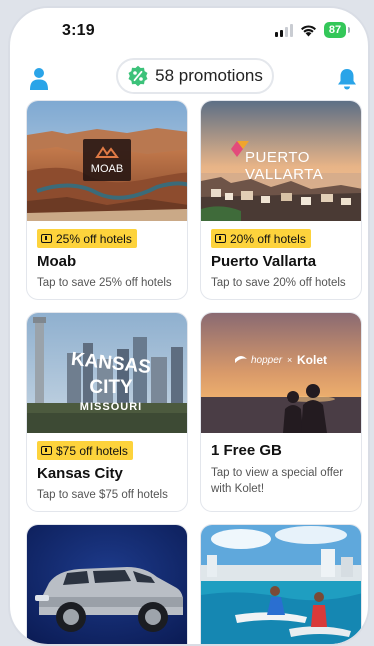  I want to click on promo-card-car, so click(107, 584).